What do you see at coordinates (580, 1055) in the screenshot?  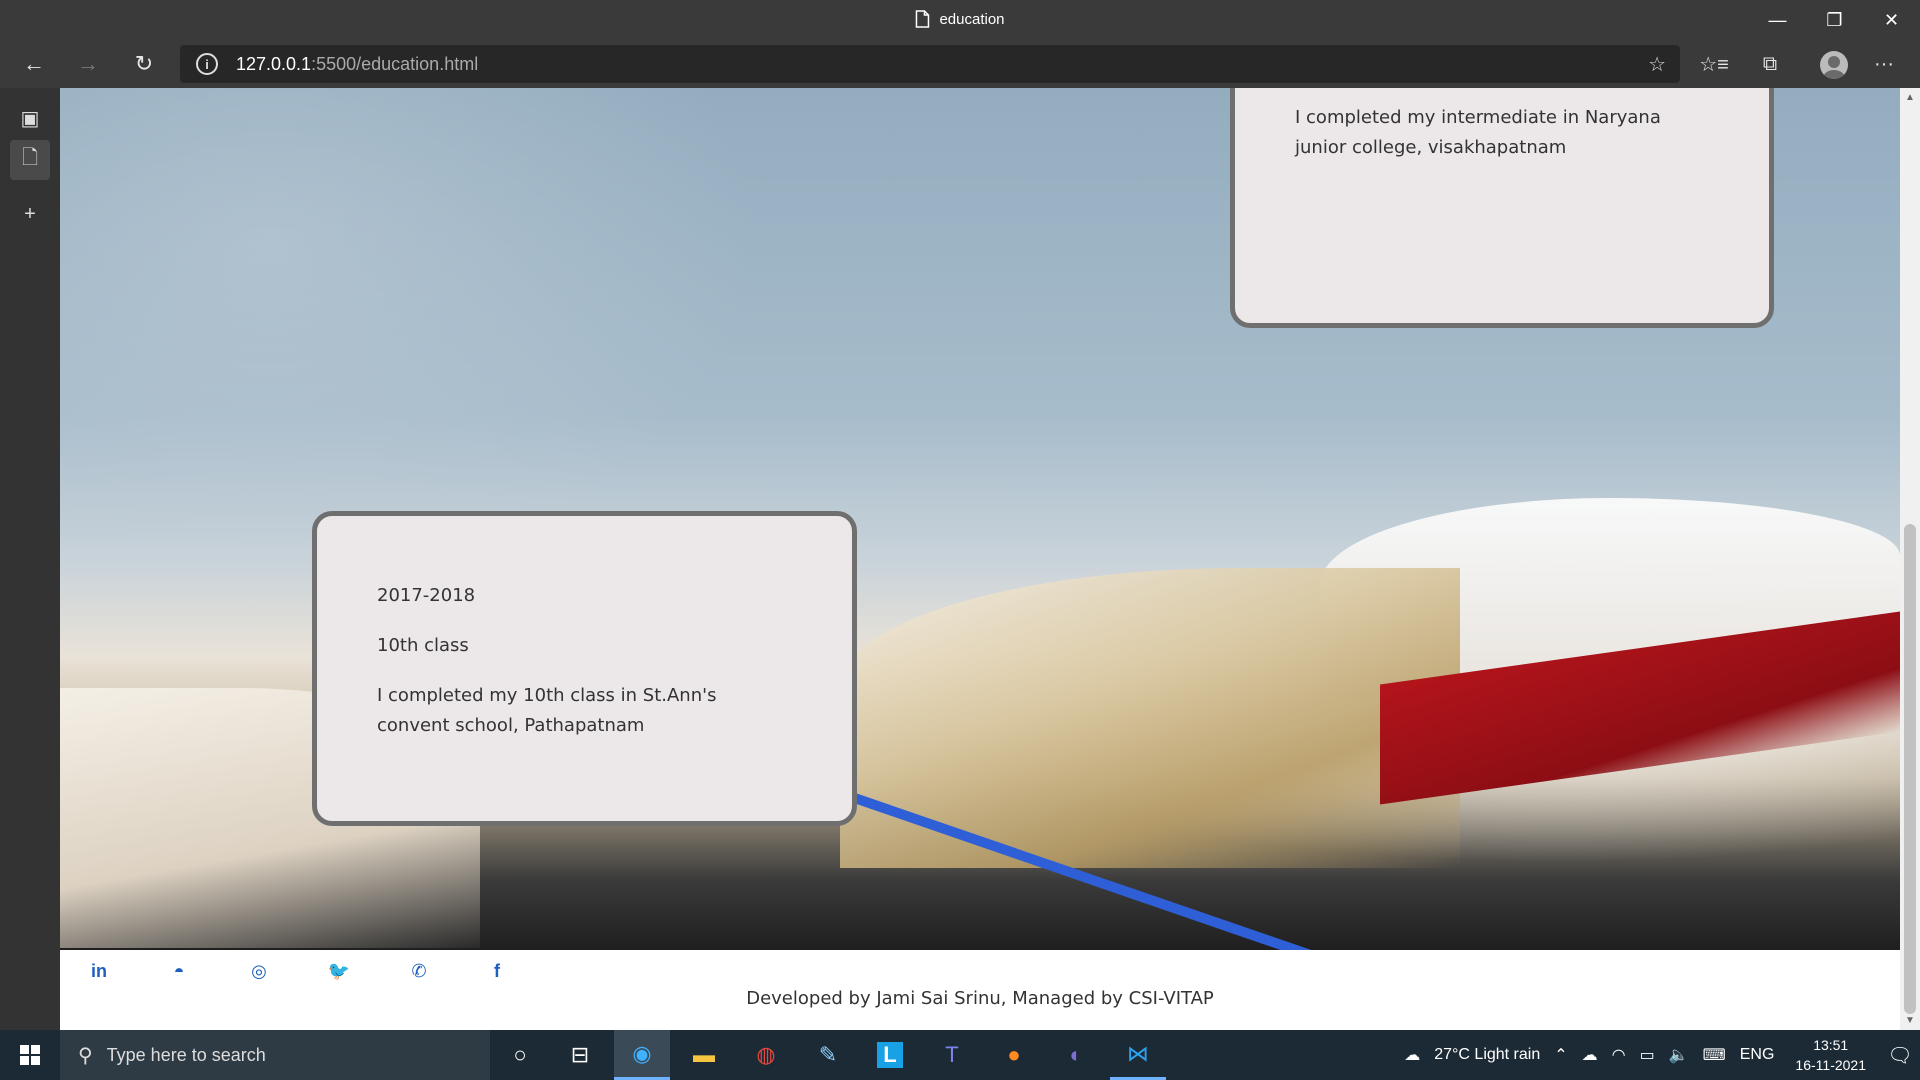 I see `task-view-icon: ⊟` at bounding box center [580, 1055].